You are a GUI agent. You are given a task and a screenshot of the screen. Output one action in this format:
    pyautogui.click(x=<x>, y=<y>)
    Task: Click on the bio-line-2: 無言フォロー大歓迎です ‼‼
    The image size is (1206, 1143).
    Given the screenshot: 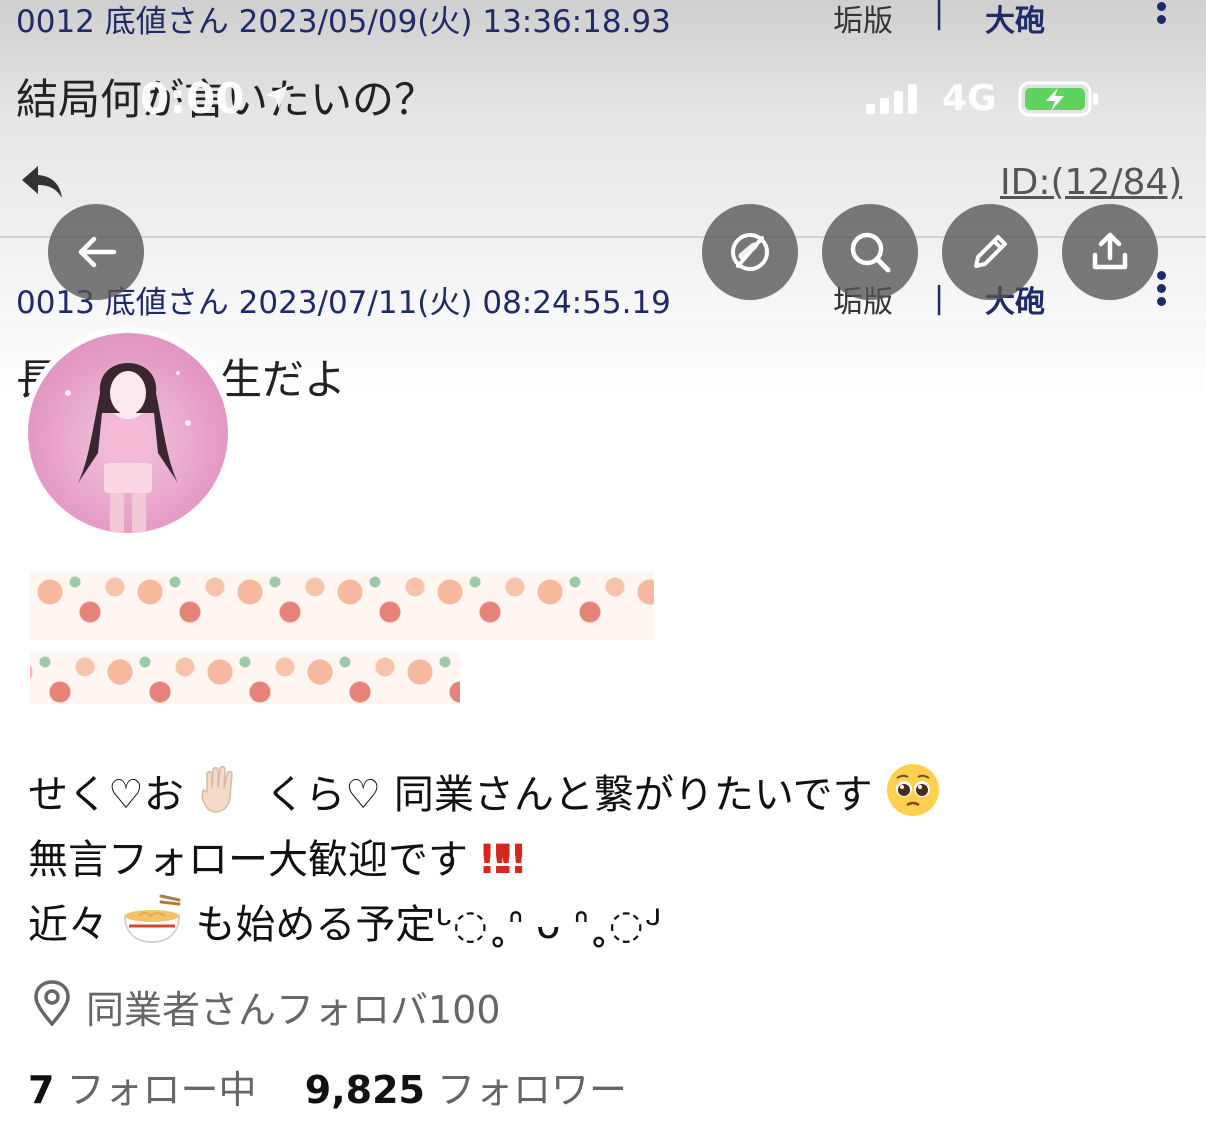 What is the action you would take?
    pyautogui.click(x=276, y=856)
    